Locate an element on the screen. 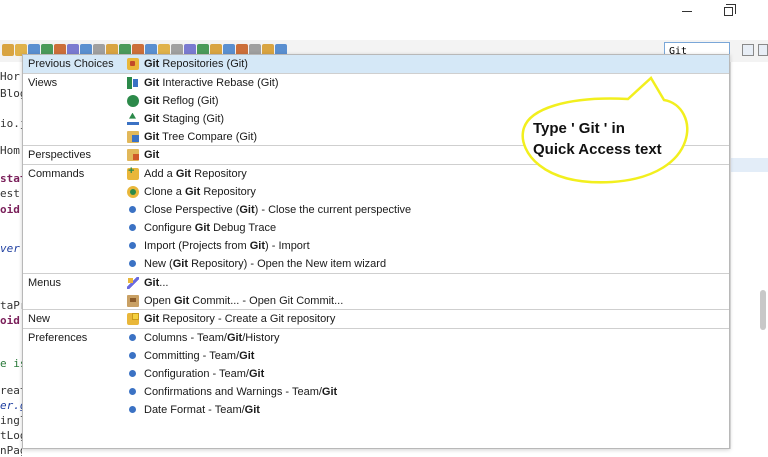 The width and height of the screenshot is (768, 457). git-tree-compare-icon is located at coordinates (133, 136).